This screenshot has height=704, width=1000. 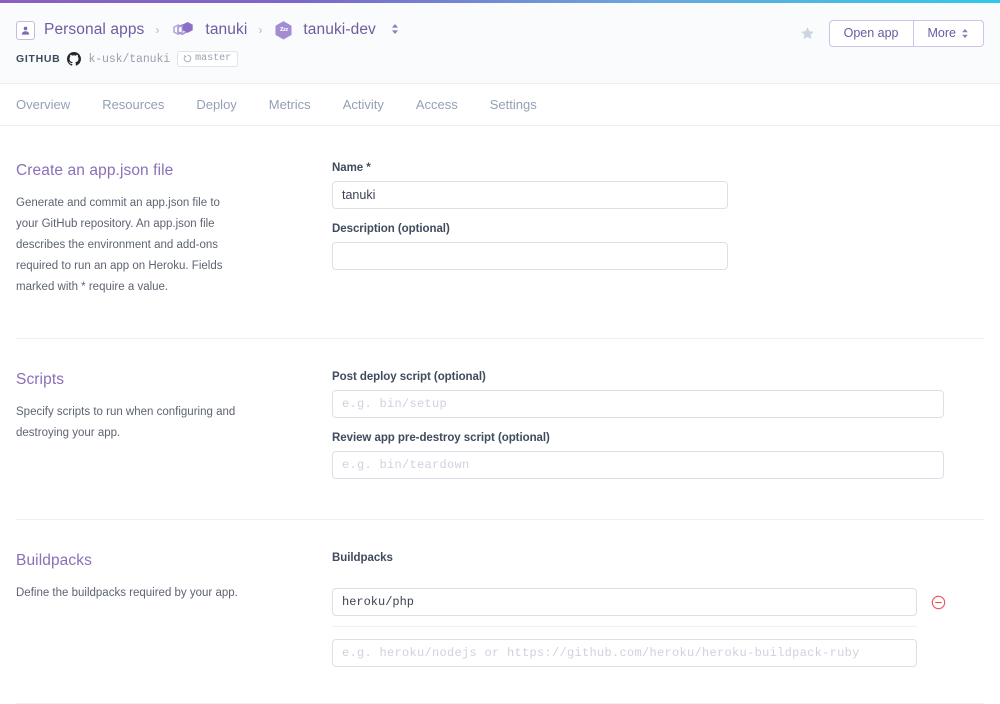 I want to click on section-buildpacks-title: Buildpacks, so click(x=54, y=560).